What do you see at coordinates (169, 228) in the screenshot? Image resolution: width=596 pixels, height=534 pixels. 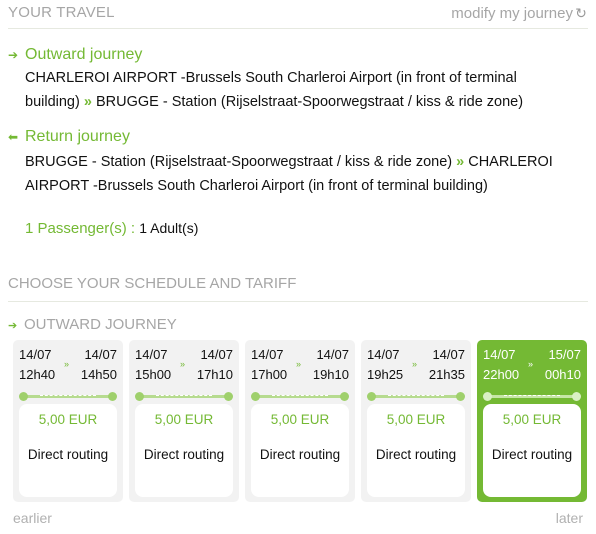 I see `passengers-value: 1 Adult(s)` at bounding box center [169, 228].